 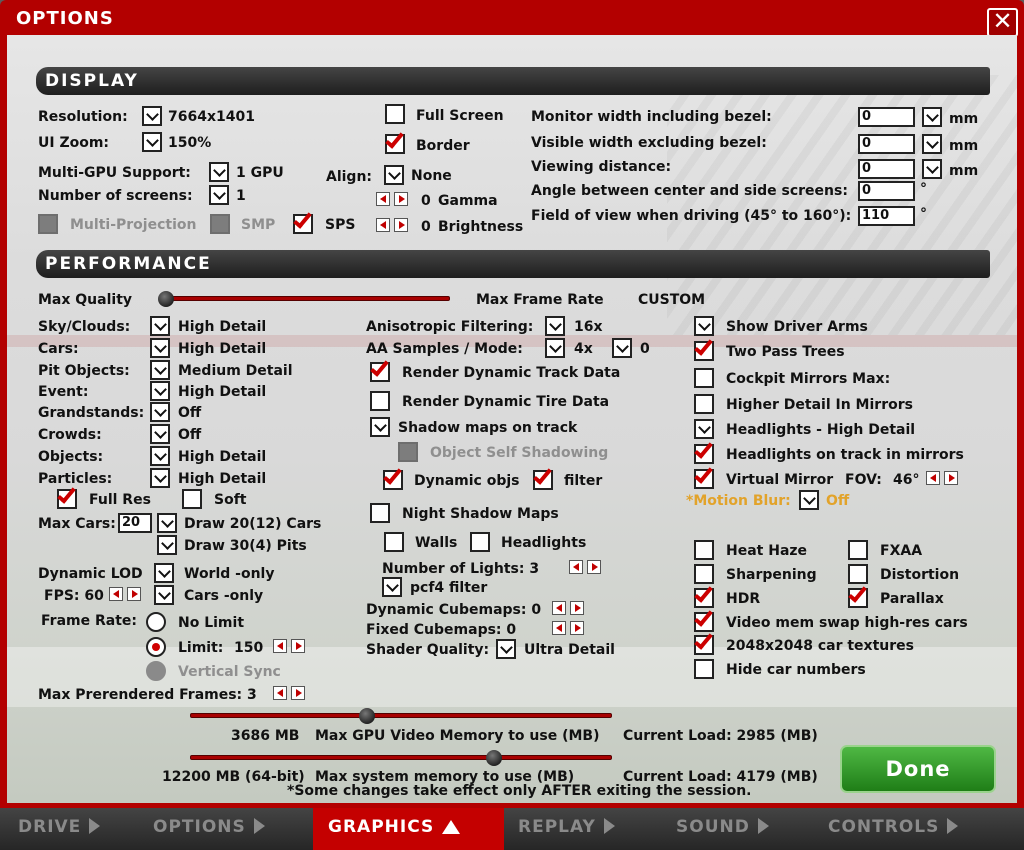 I want to click on world-only-dropdown, so click(x=164, y=573).